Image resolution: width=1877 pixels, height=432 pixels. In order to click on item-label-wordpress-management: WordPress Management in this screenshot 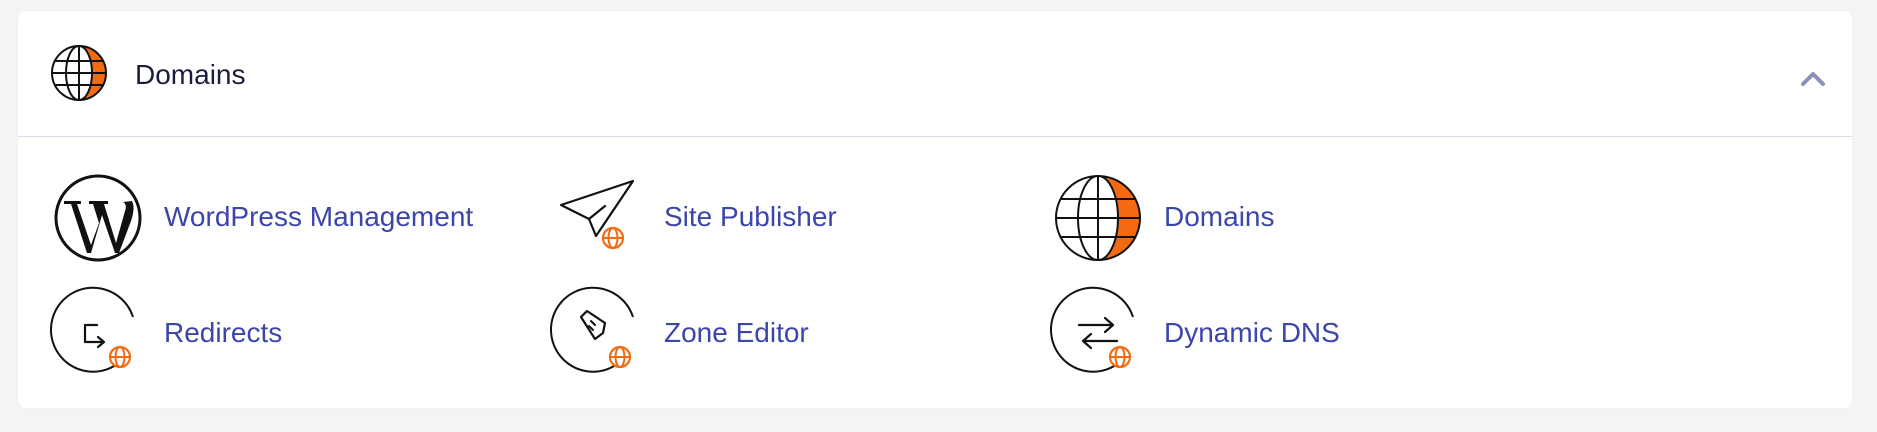, I will do `click(319, 216)`.